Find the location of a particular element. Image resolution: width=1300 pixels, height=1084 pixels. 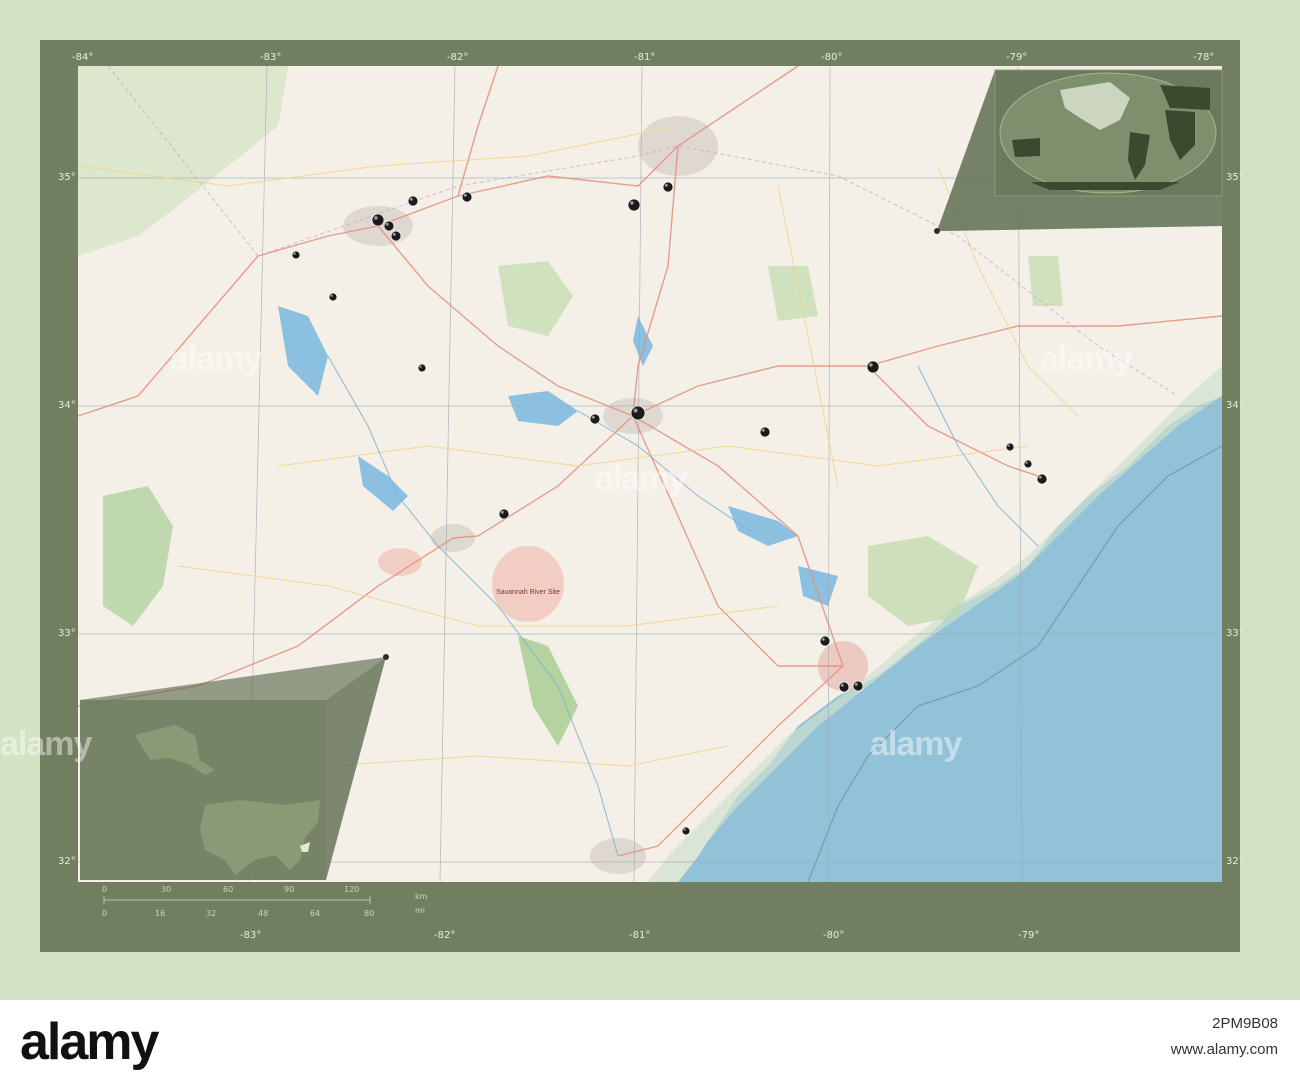

scale-mi-48: 48 is located at coordinates (263, 913).